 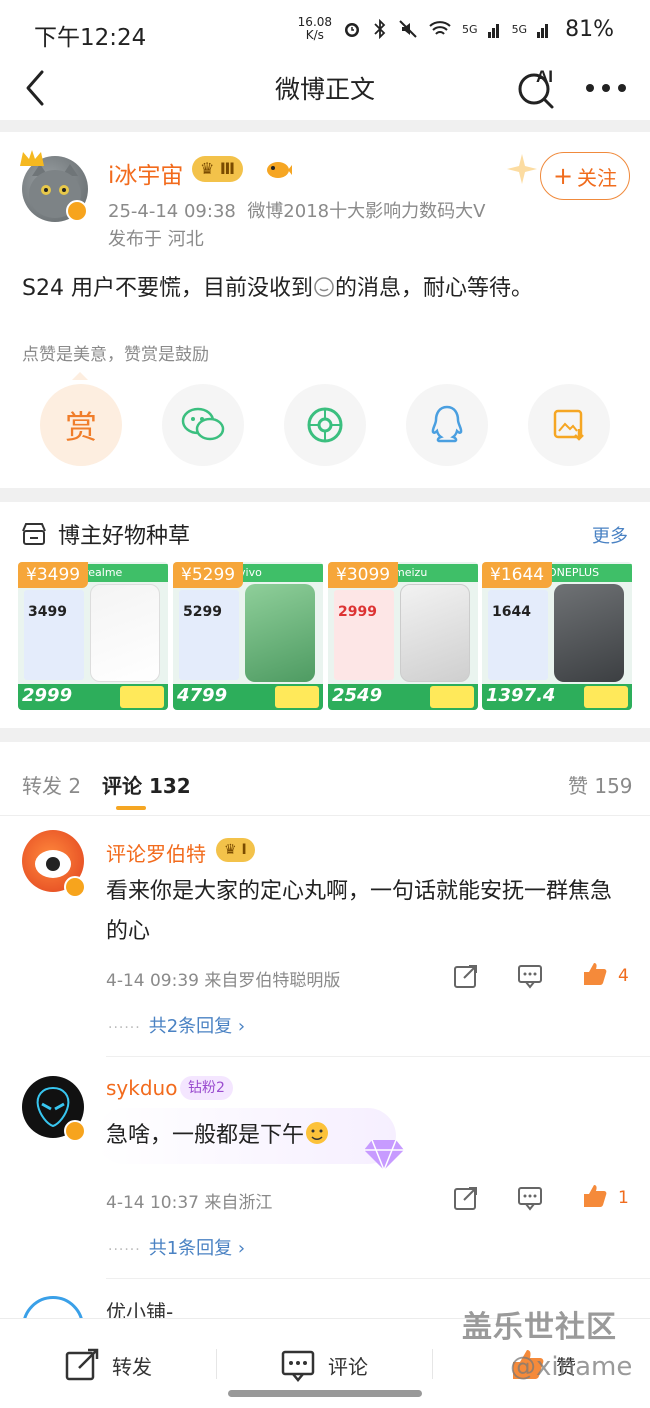 What do you see at coordinates (123, 573) in the screenshot?
I see `brand-label: realme` at bounding box center [123, 573].